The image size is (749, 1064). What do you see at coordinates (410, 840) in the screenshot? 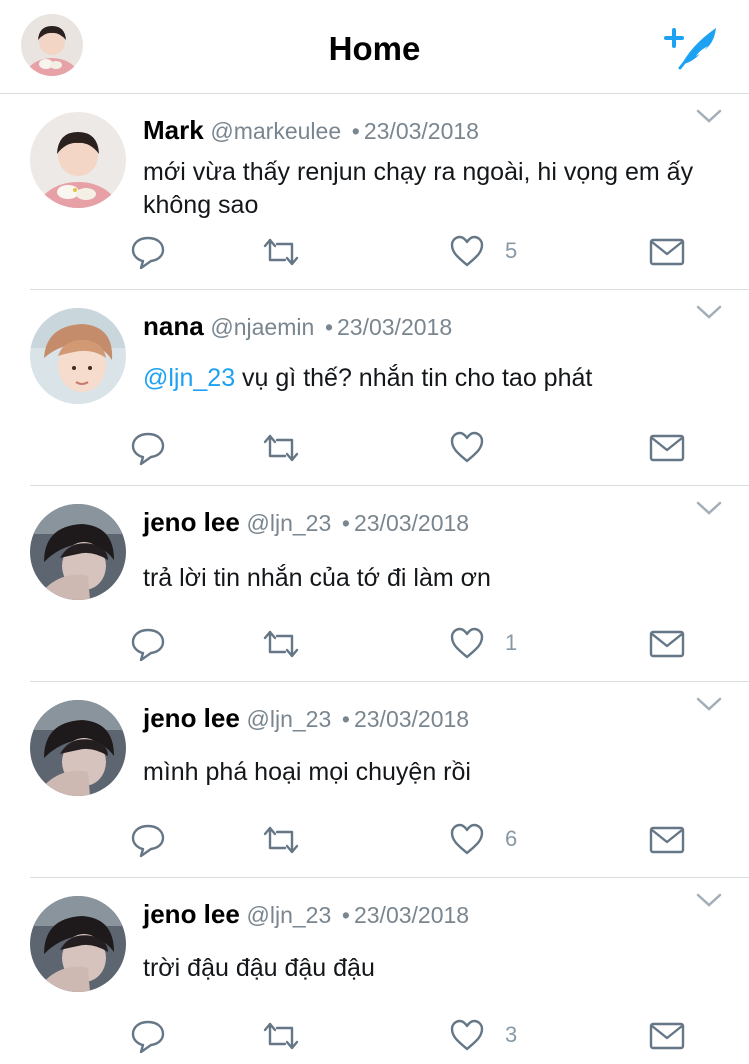
I see `tweet-actions: 6` at bounding box center [410, 840].